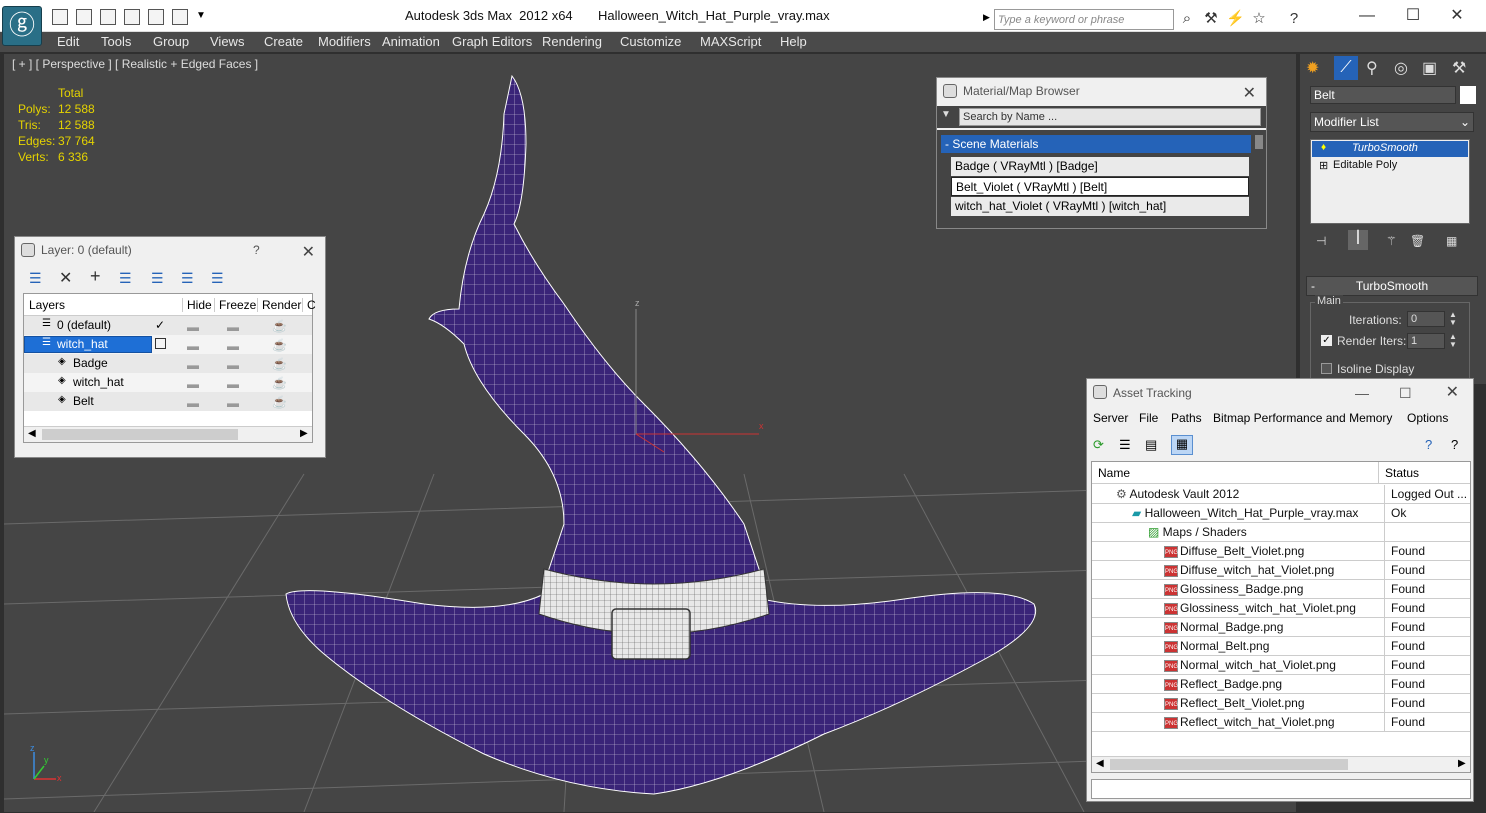  What do you see at coordinates (1321, 241) in the screenshot?
I see `pin-stack-icon: ⊣` at bounding box center [1321, 241].